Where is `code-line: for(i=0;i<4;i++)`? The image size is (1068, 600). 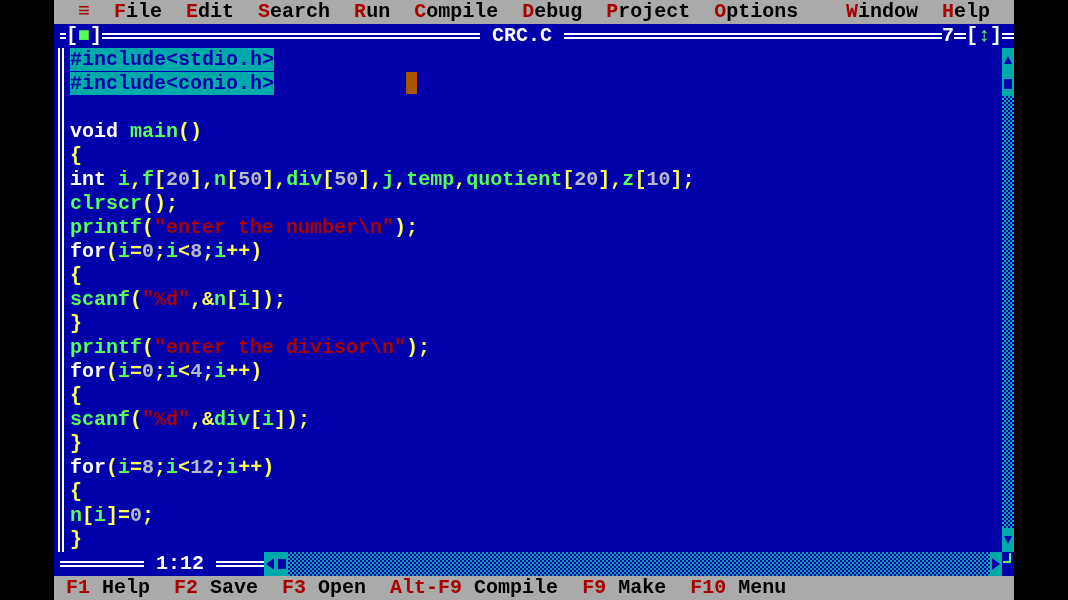 code-line: for(i=0;i<4;i++) is located at coordinates (166, 371).